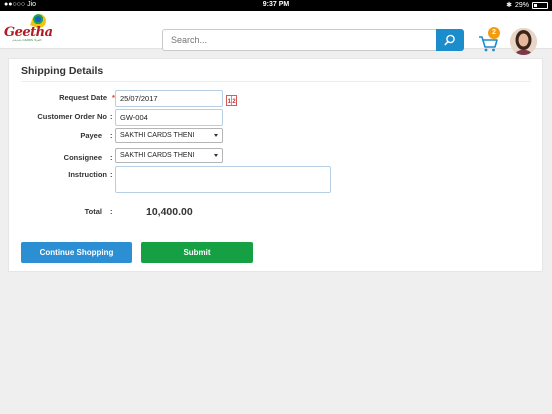  What do you see at coordinates (91, 135) in the screenshot?
I see `payee-label: Payee` at bounding box center [91, 135].